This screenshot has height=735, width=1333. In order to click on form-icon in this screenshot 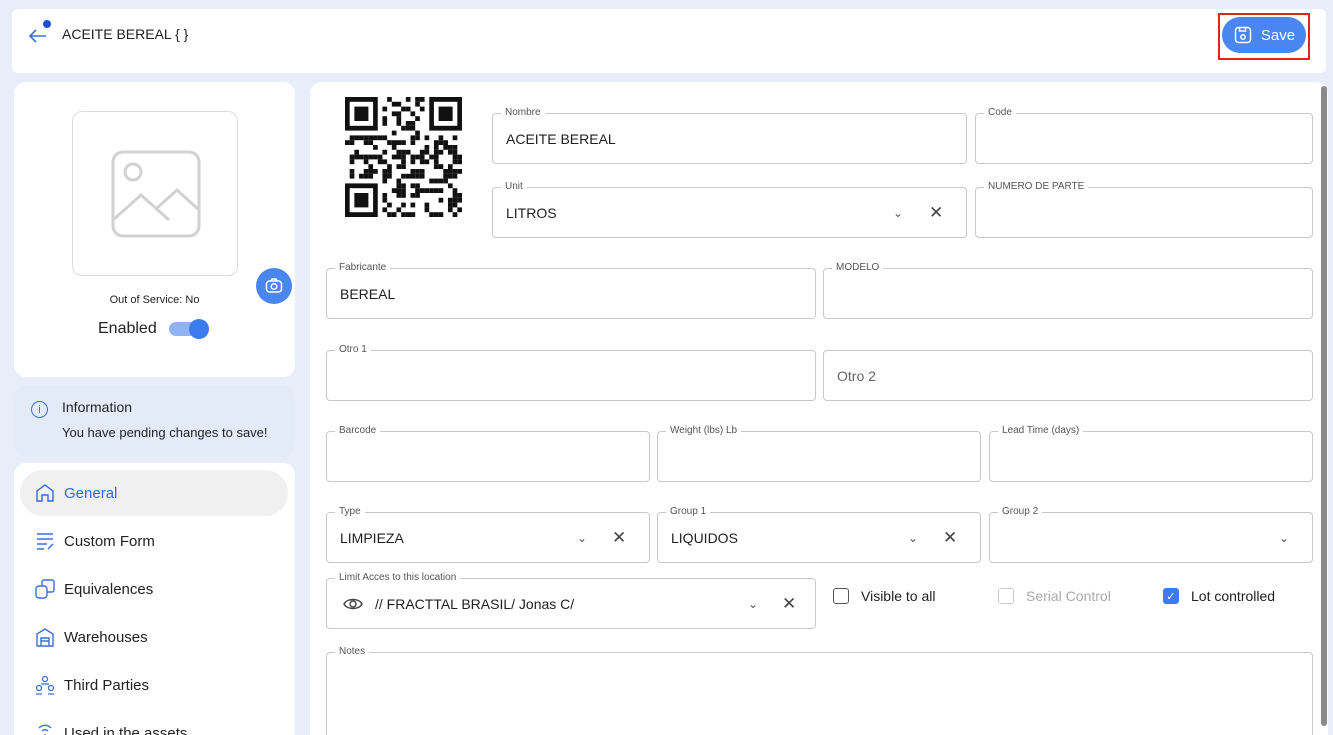, I will do `click(45, 541)`.